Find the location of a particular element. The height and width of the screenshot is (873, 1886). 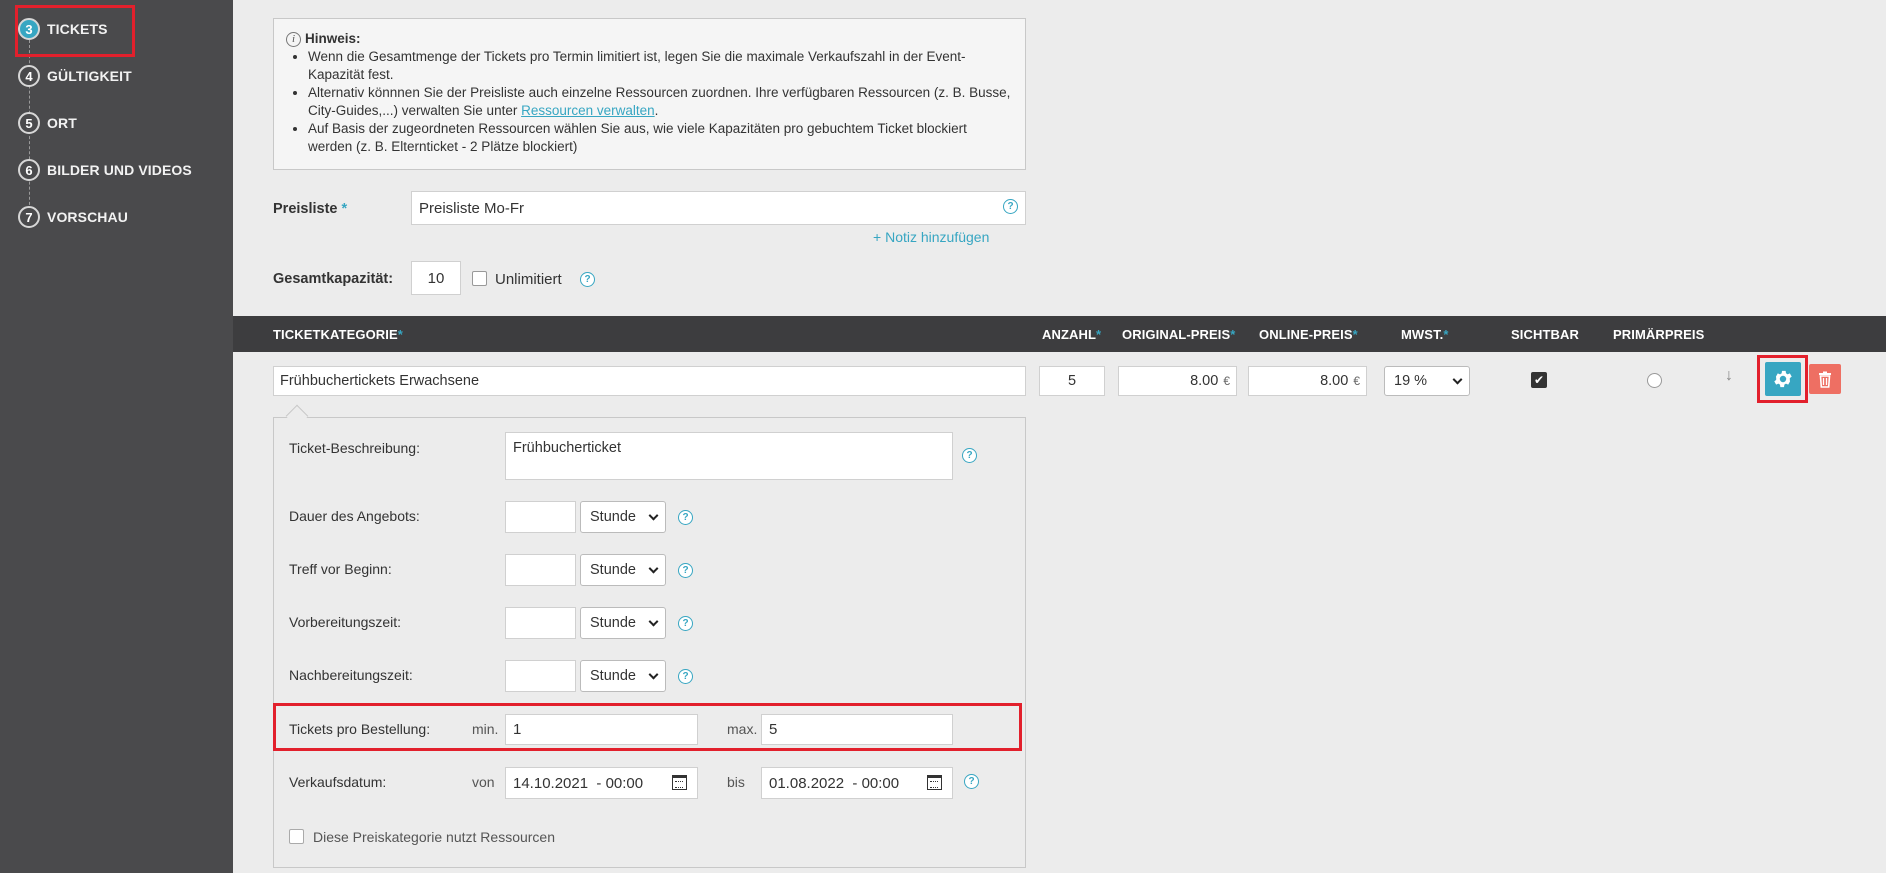

from-label: von is located at coordinates (483, 782).